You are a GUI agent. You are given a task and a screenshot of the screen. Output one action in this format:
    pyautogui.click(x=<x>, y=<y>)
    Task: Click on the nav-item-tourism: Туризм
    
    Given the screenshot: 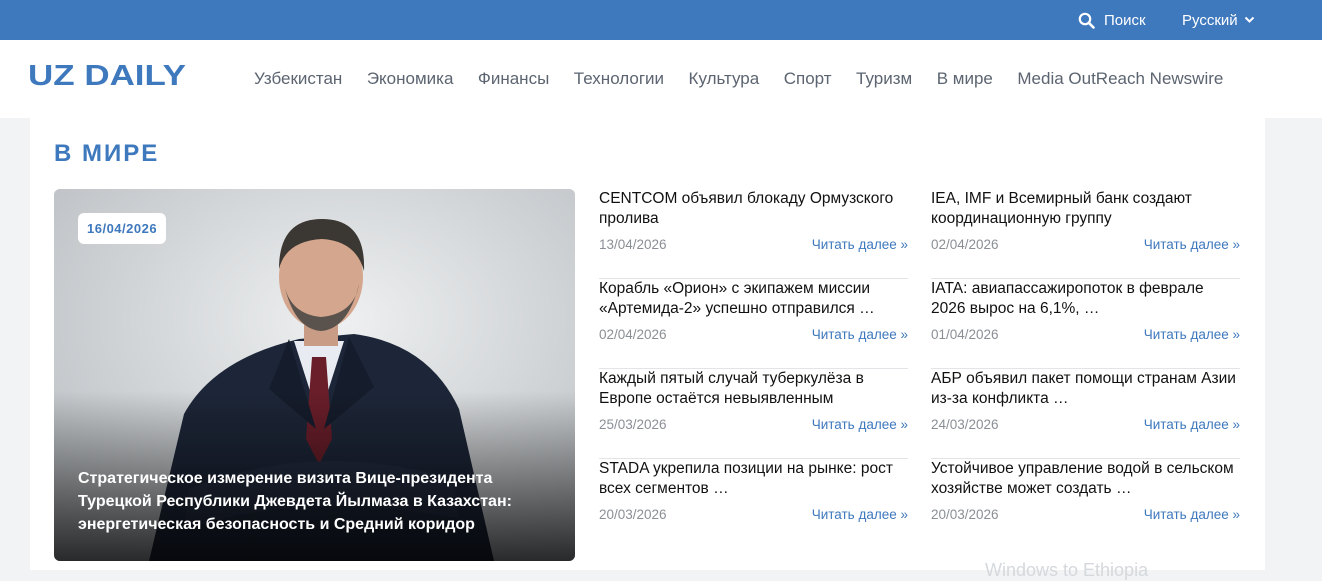 What is the action you would take?
    pyautogui.click(x=884, y=79)
    